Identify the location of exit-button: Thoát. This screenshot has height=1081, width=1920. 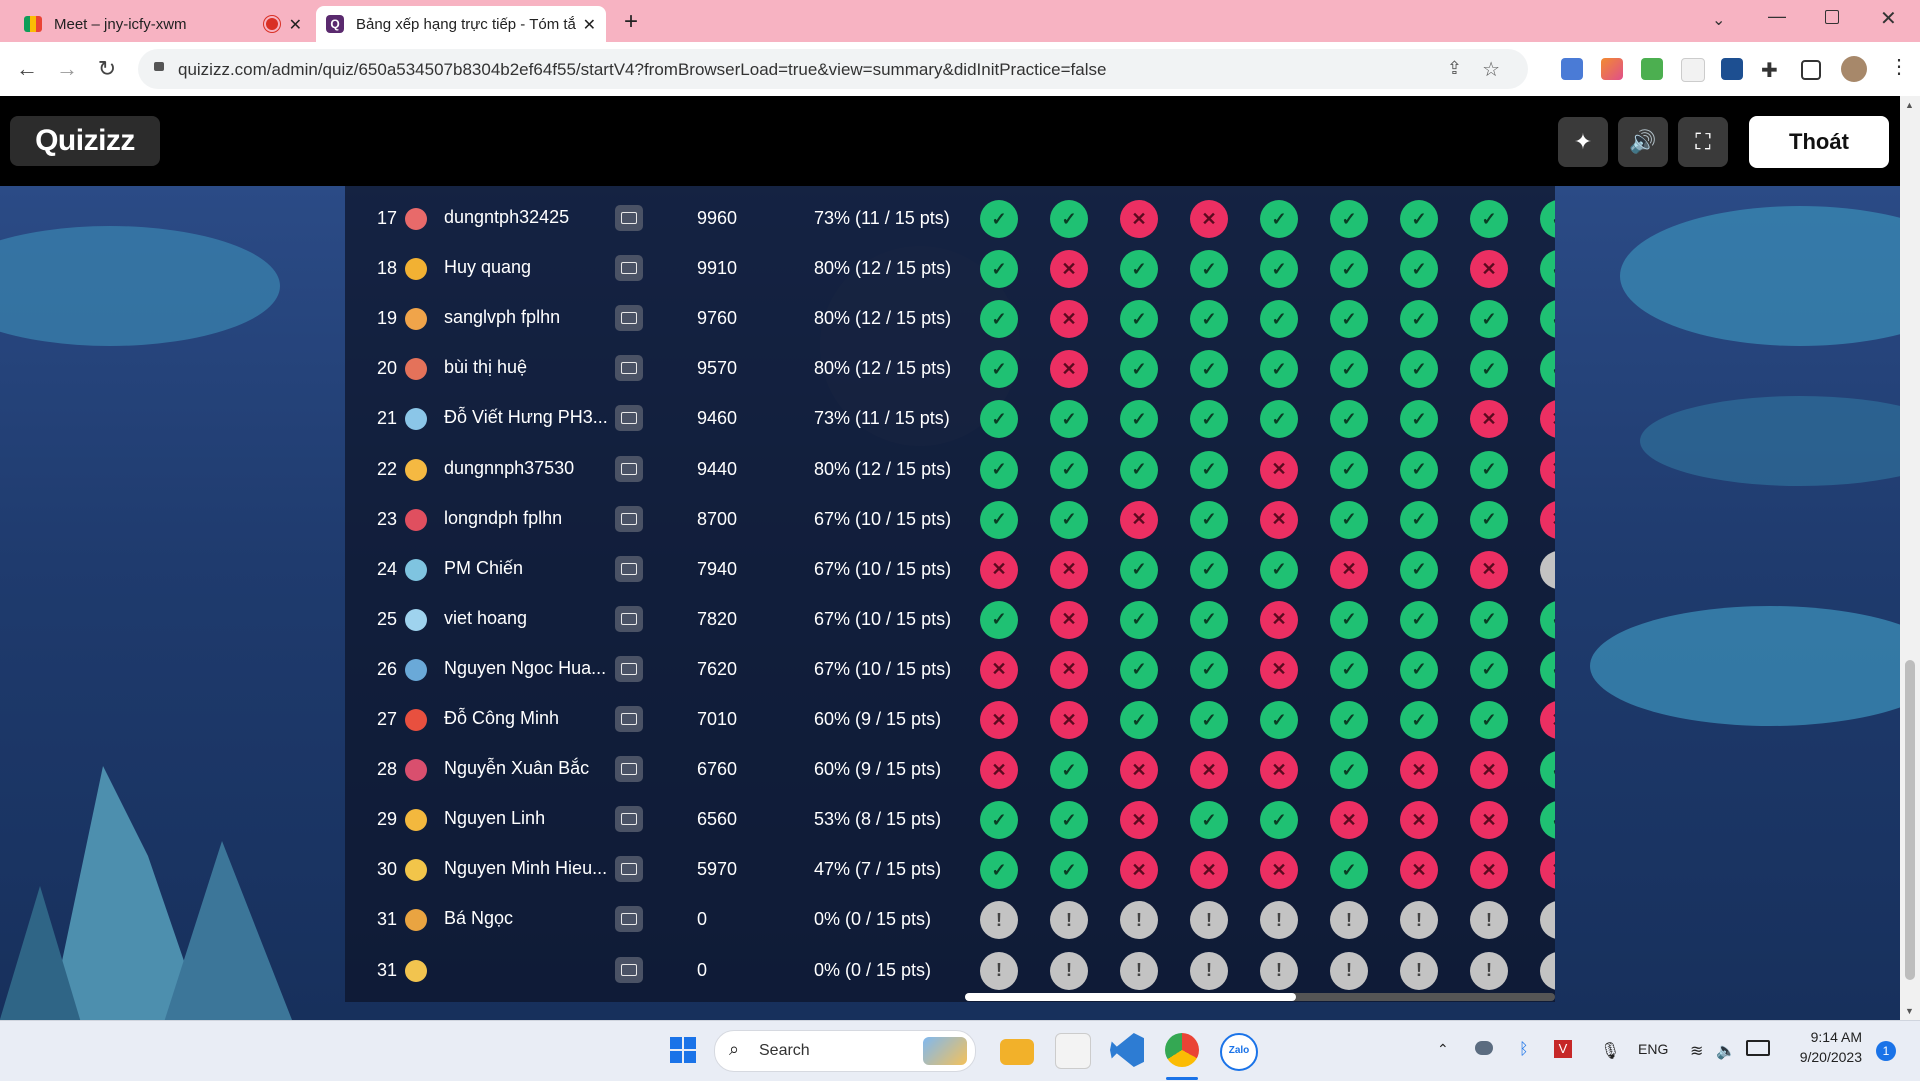
(1819, 142).